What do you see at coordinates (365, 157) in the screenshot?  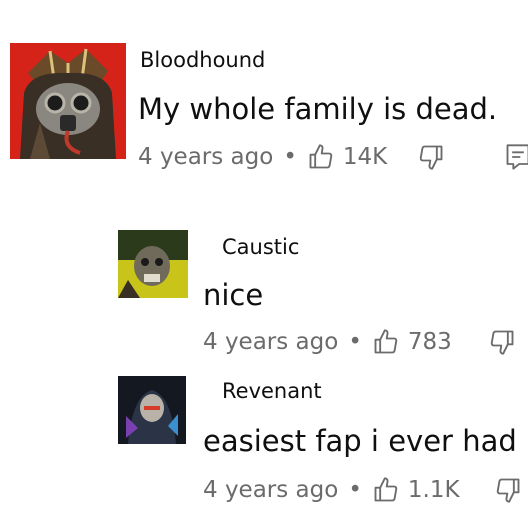 I see `like-count: 14K` at bounding box center [365, 157].